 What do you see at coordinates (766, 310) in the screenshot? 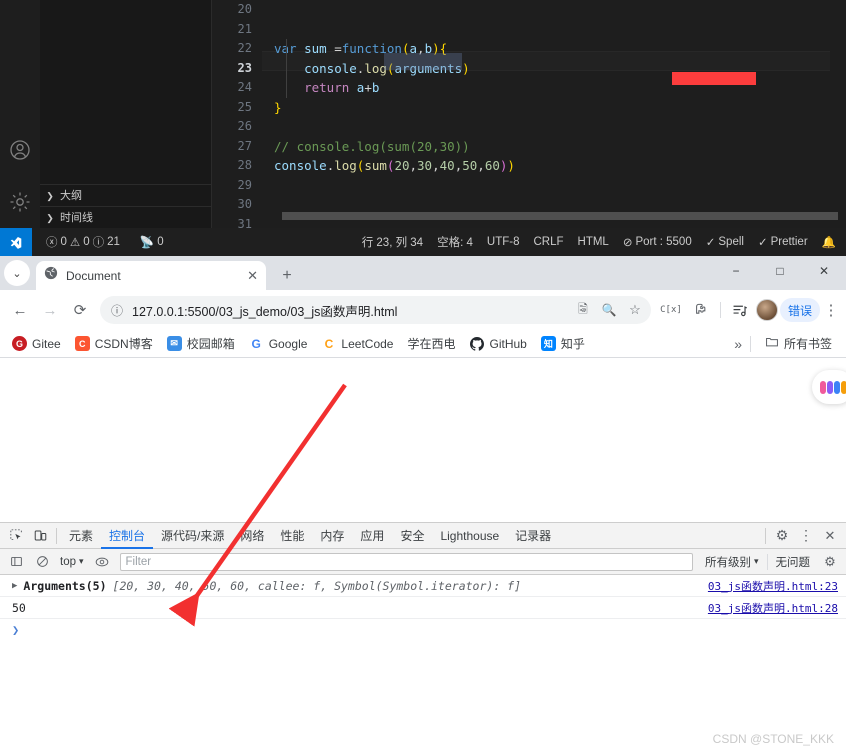
I see `avatar` at bounding box center [766, 310].